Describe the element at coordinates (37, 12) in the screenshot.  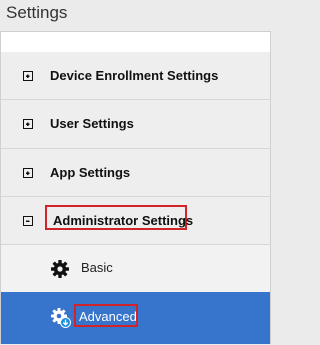
I see `page-title: Settings` at that location.